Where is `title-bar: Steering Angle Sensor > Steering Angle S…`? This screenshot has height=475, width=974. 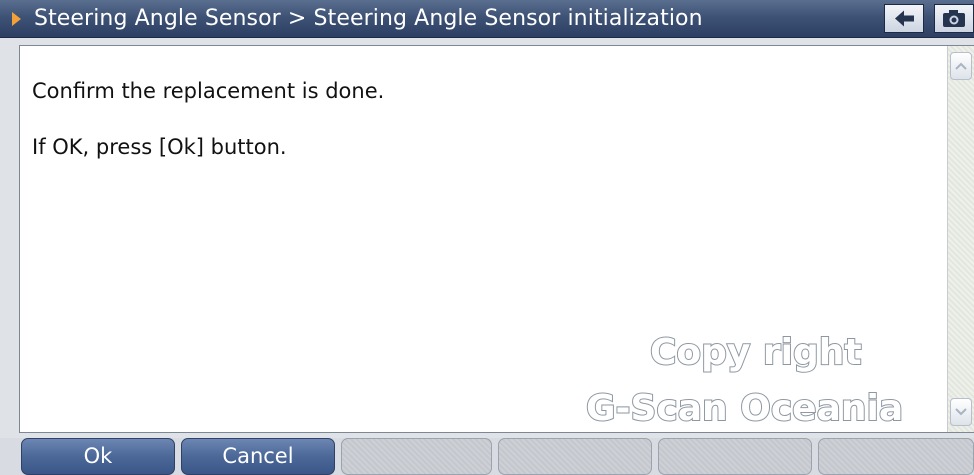 title-bar: Steering Angle Sensor > Steering Angle S… is located at coordinates (487, 19).